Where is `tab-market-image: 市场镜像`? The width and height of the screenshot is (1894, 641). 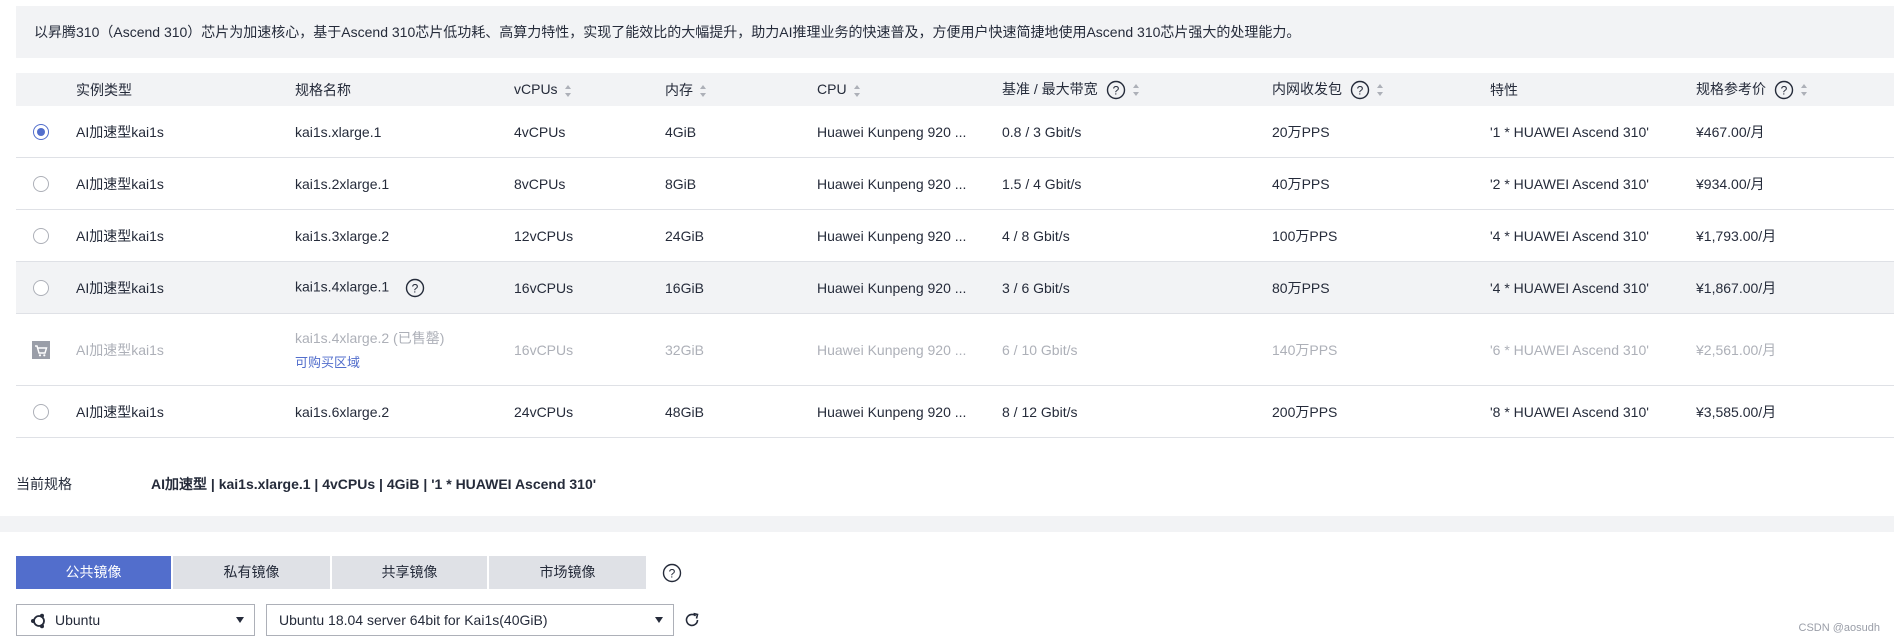
tab-market-image: 市场镜像 is located at coordinates (567, 572).